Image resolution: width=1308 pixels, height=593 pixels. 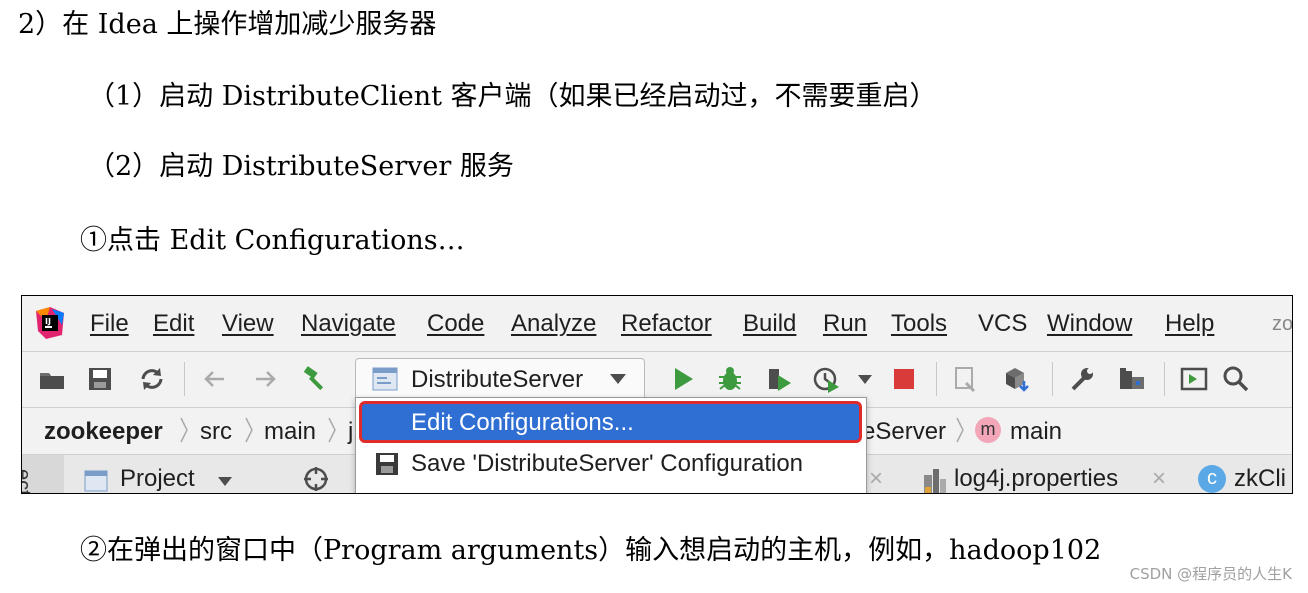 What do you see at coordinates (248, 324) in the screenshot?
I see `menu-view: View` at bounding box center [248, 324].